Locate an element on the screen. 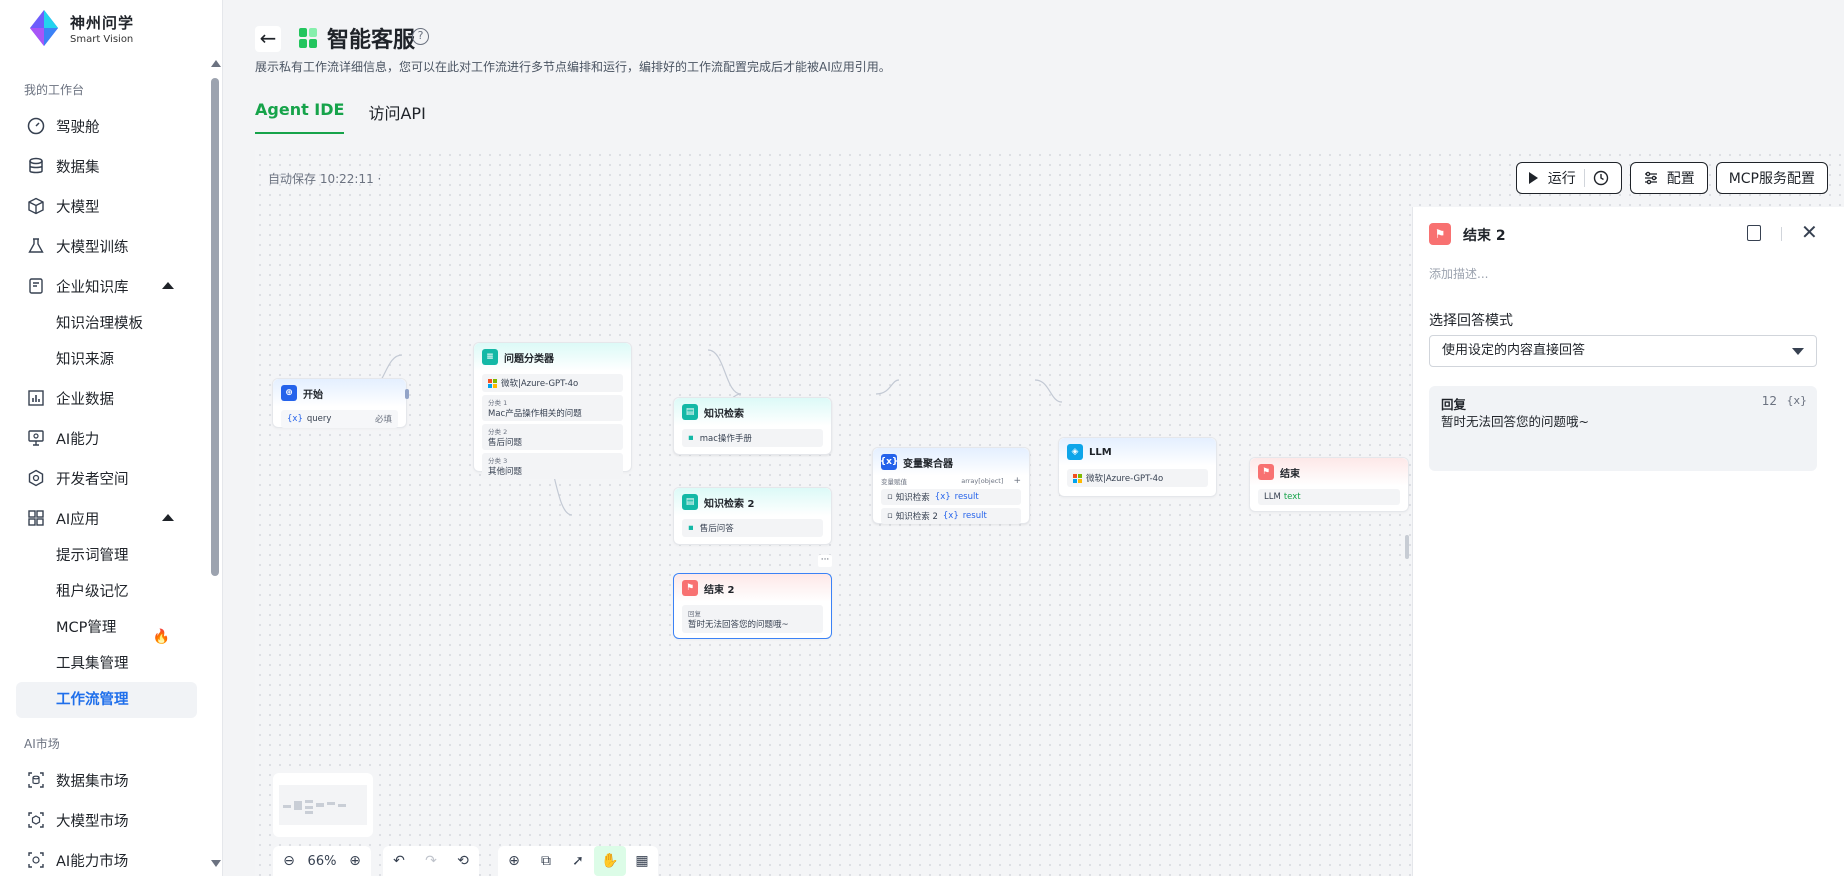  sidebar-item-developer: 开发者空间 is located at coordinates (105, 478).